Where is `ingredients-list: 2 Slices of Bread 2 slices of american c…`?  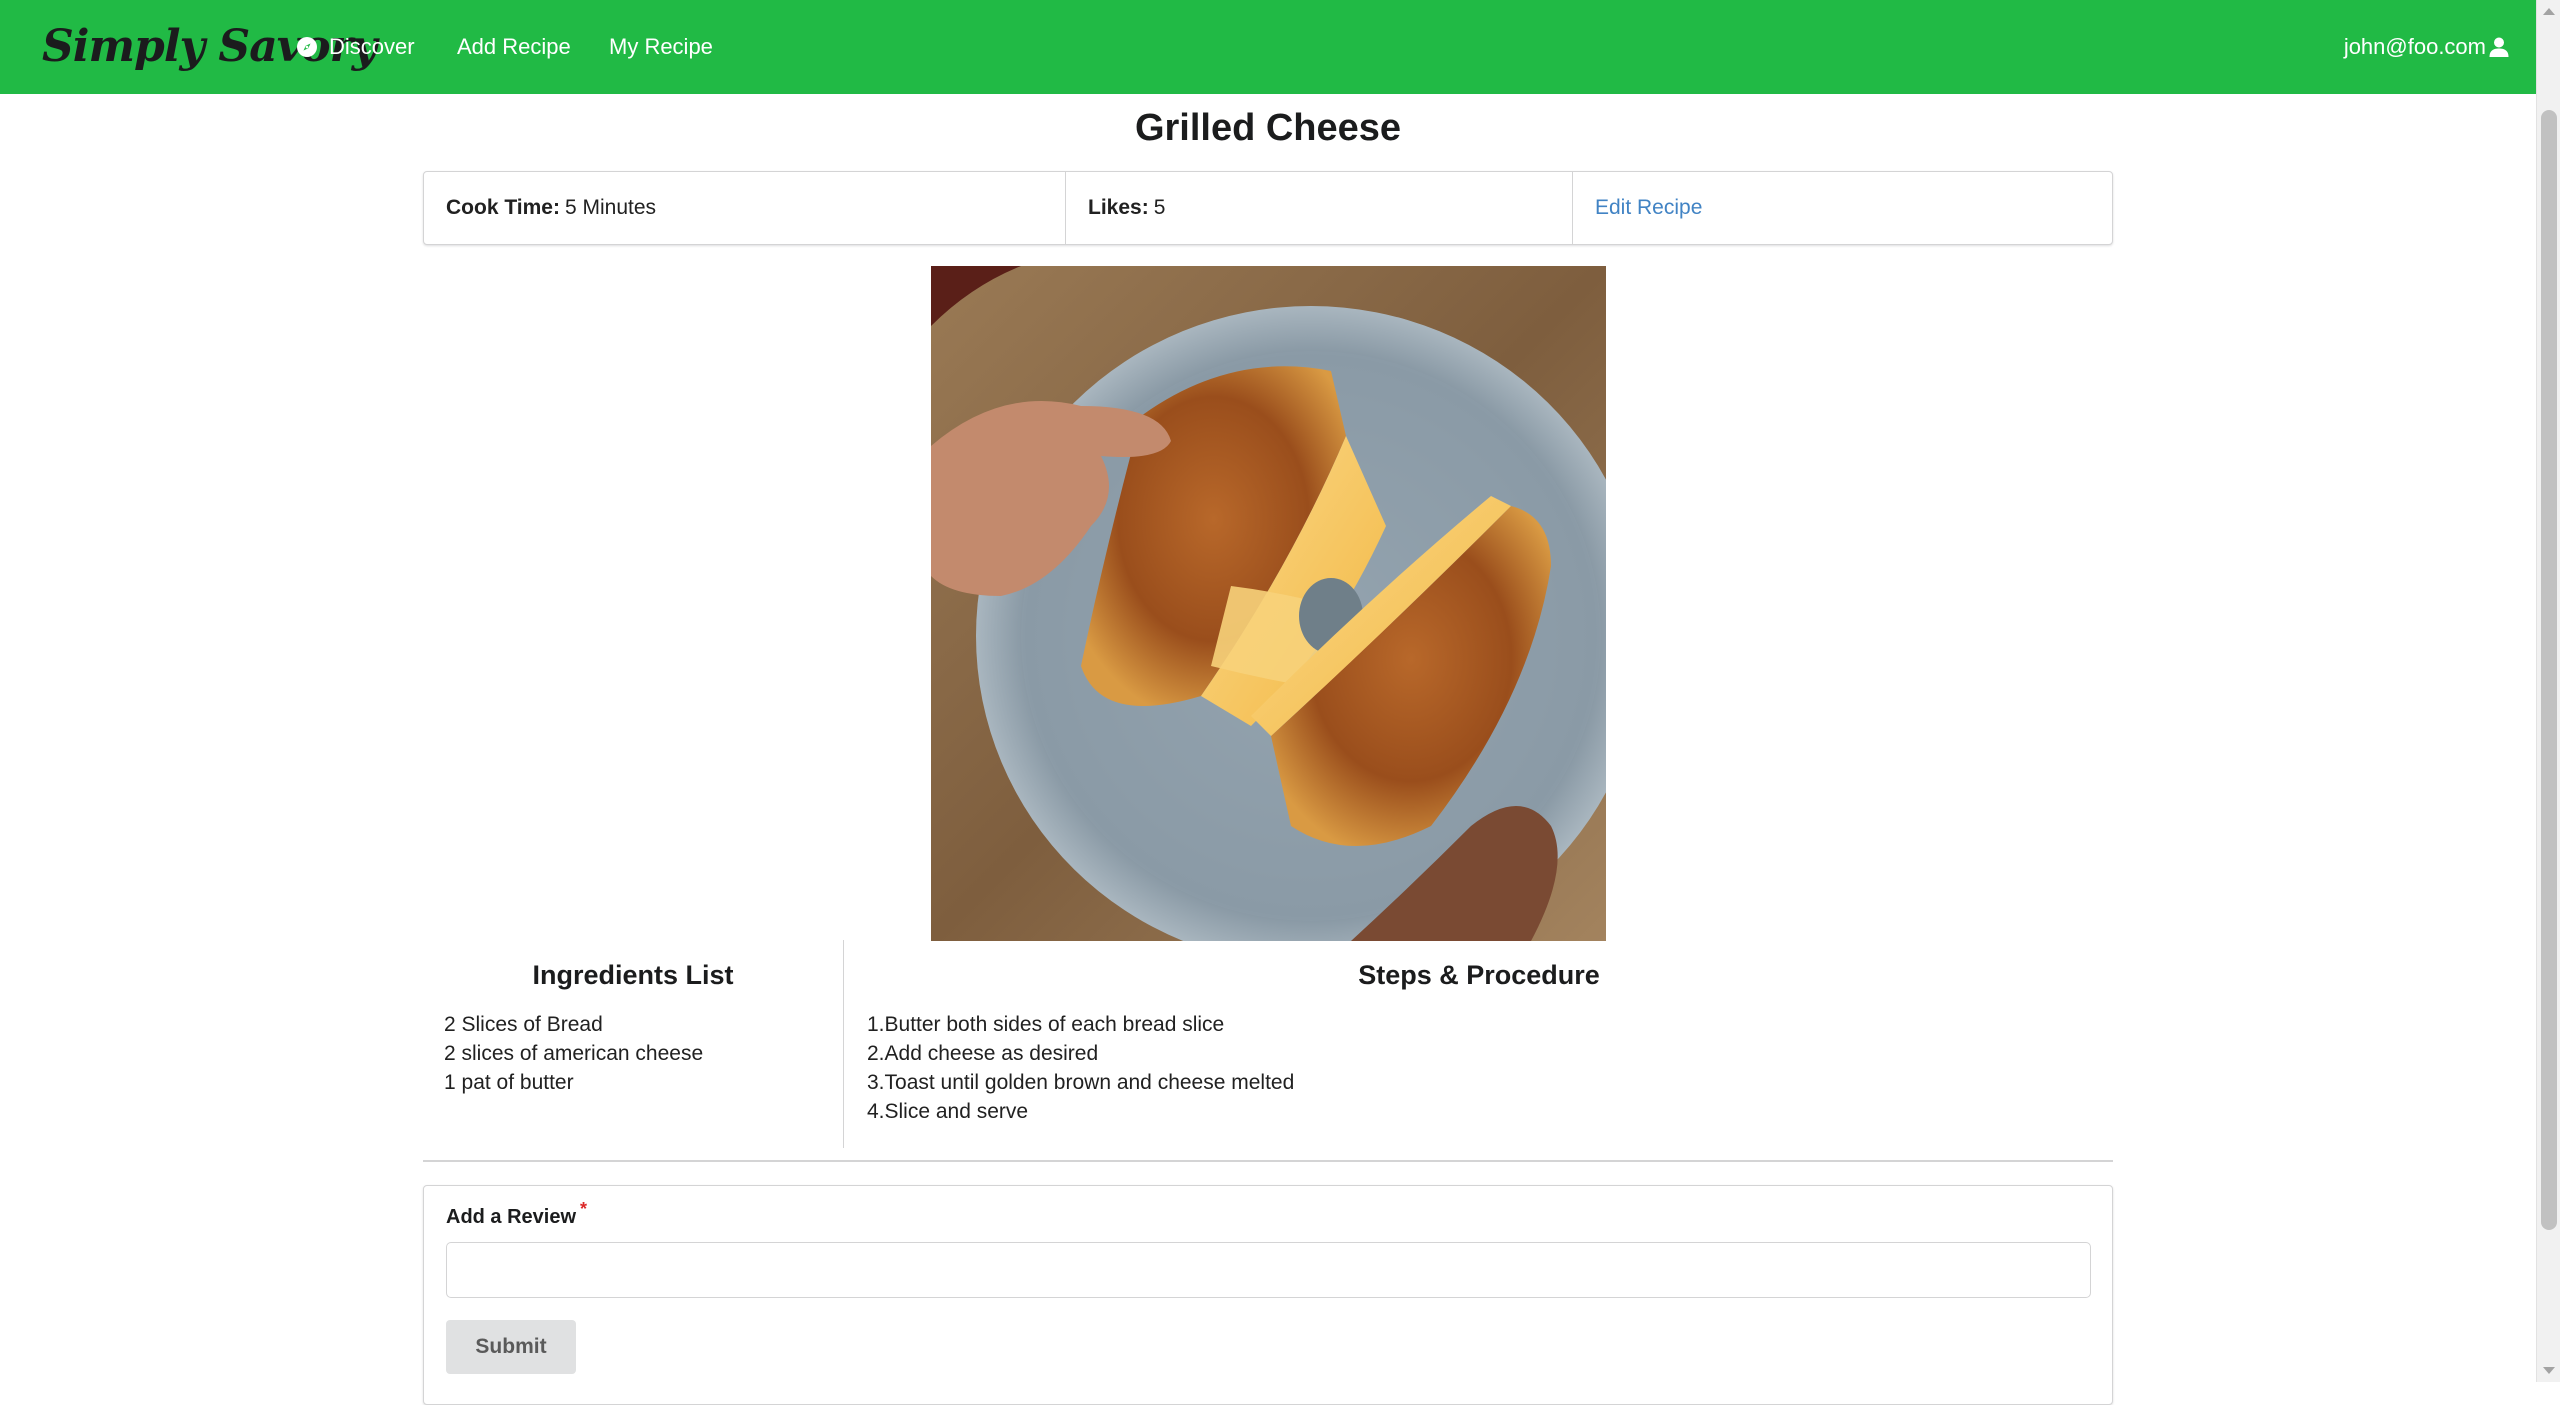
ingredients-list: 2 Slices of Bread 2 slices of american c… is located at coordinates (633, 1053).